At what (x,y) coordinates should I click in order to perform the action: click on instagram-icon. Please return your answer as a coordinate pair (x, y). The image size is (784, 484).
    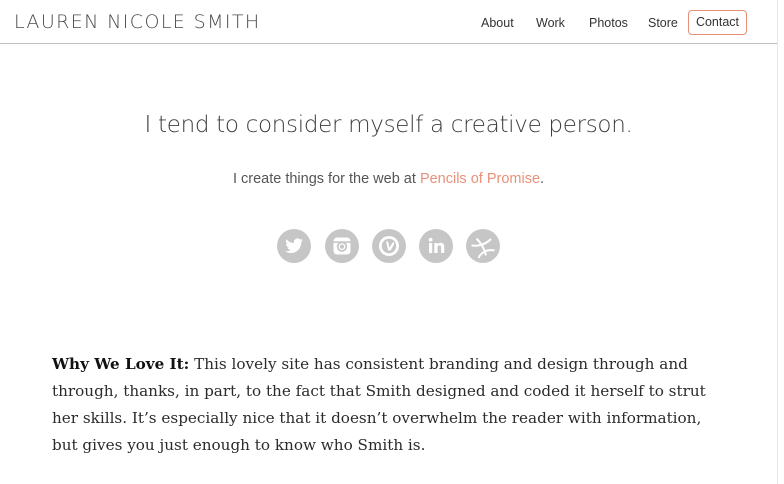
    Looking at the image, I should click on (342, 246).